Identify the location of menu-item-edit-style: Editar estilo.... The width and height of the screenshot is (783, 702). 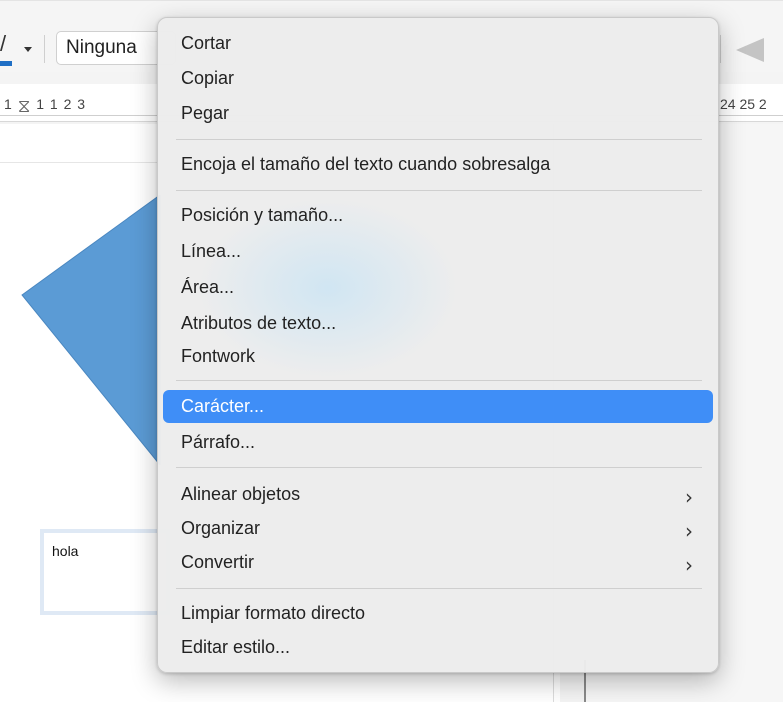
(438, 647).